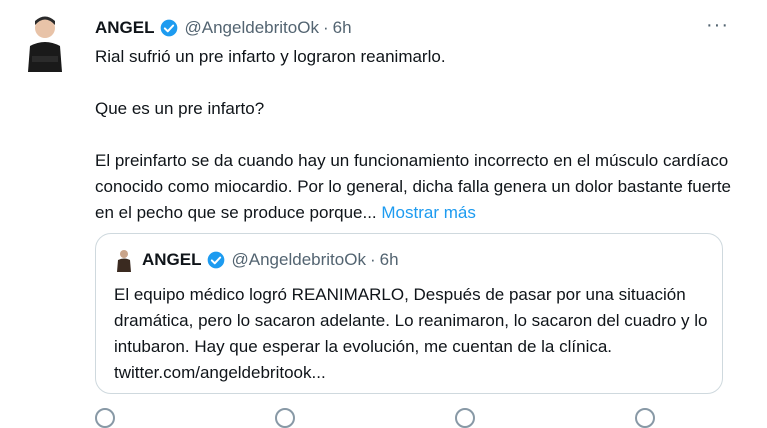 The image size is (767, 428). Describe the element at coordinates (105, 418) in the screenshot. I see `reply-icon` at that location.